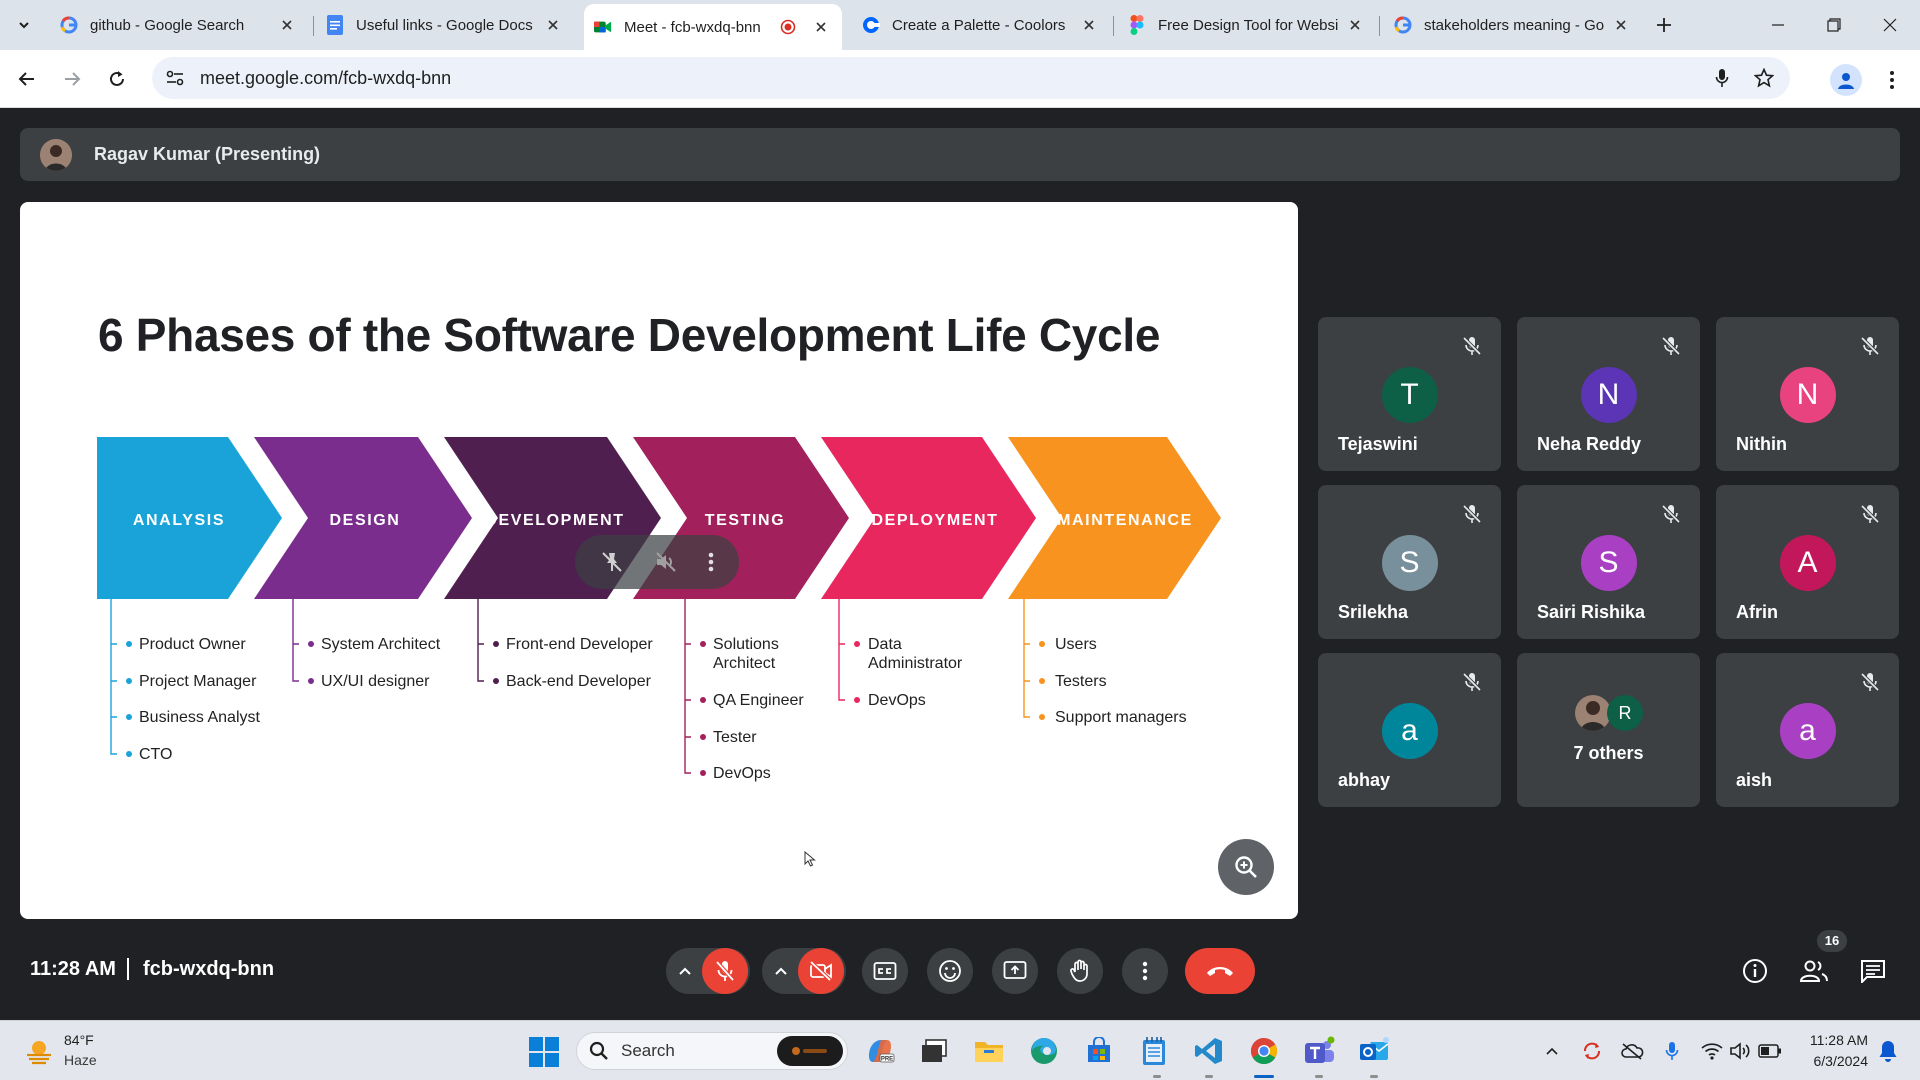  I want to click on participant-avatar: N, so click(1807, 395).